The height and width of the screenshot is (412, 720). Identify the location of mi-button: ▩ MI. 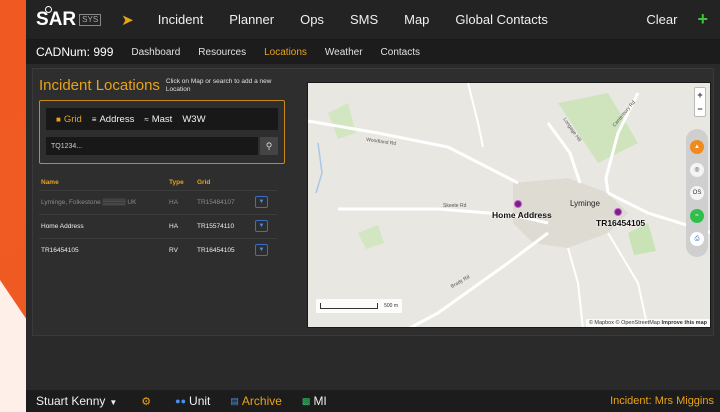
(314, 401).